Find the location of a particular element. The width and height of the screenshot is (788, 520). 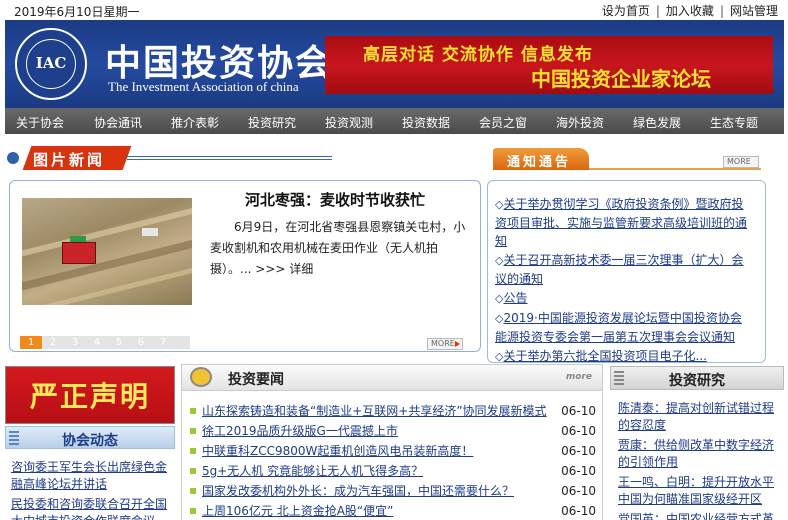

logo-abbr: IAC is located at coordinates (51, 63).